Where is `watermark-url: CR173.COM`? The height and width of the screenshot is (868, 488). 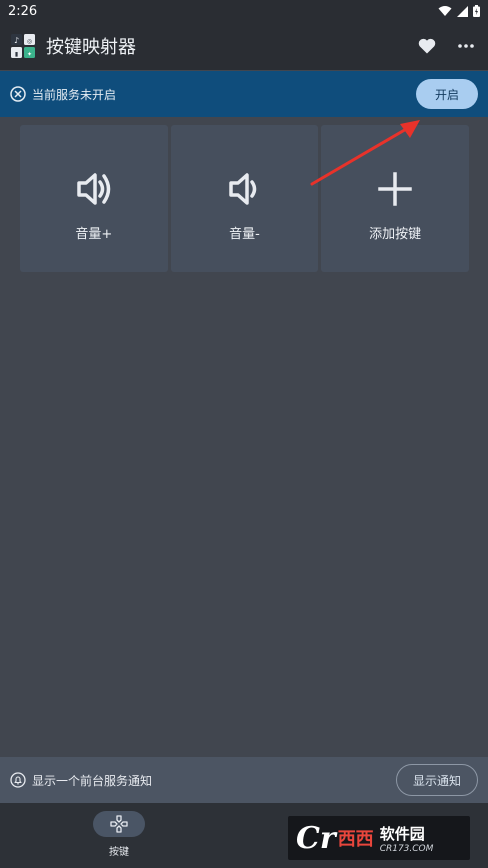
watermark-url: CR173.COM is located at coordinates (406, 848).